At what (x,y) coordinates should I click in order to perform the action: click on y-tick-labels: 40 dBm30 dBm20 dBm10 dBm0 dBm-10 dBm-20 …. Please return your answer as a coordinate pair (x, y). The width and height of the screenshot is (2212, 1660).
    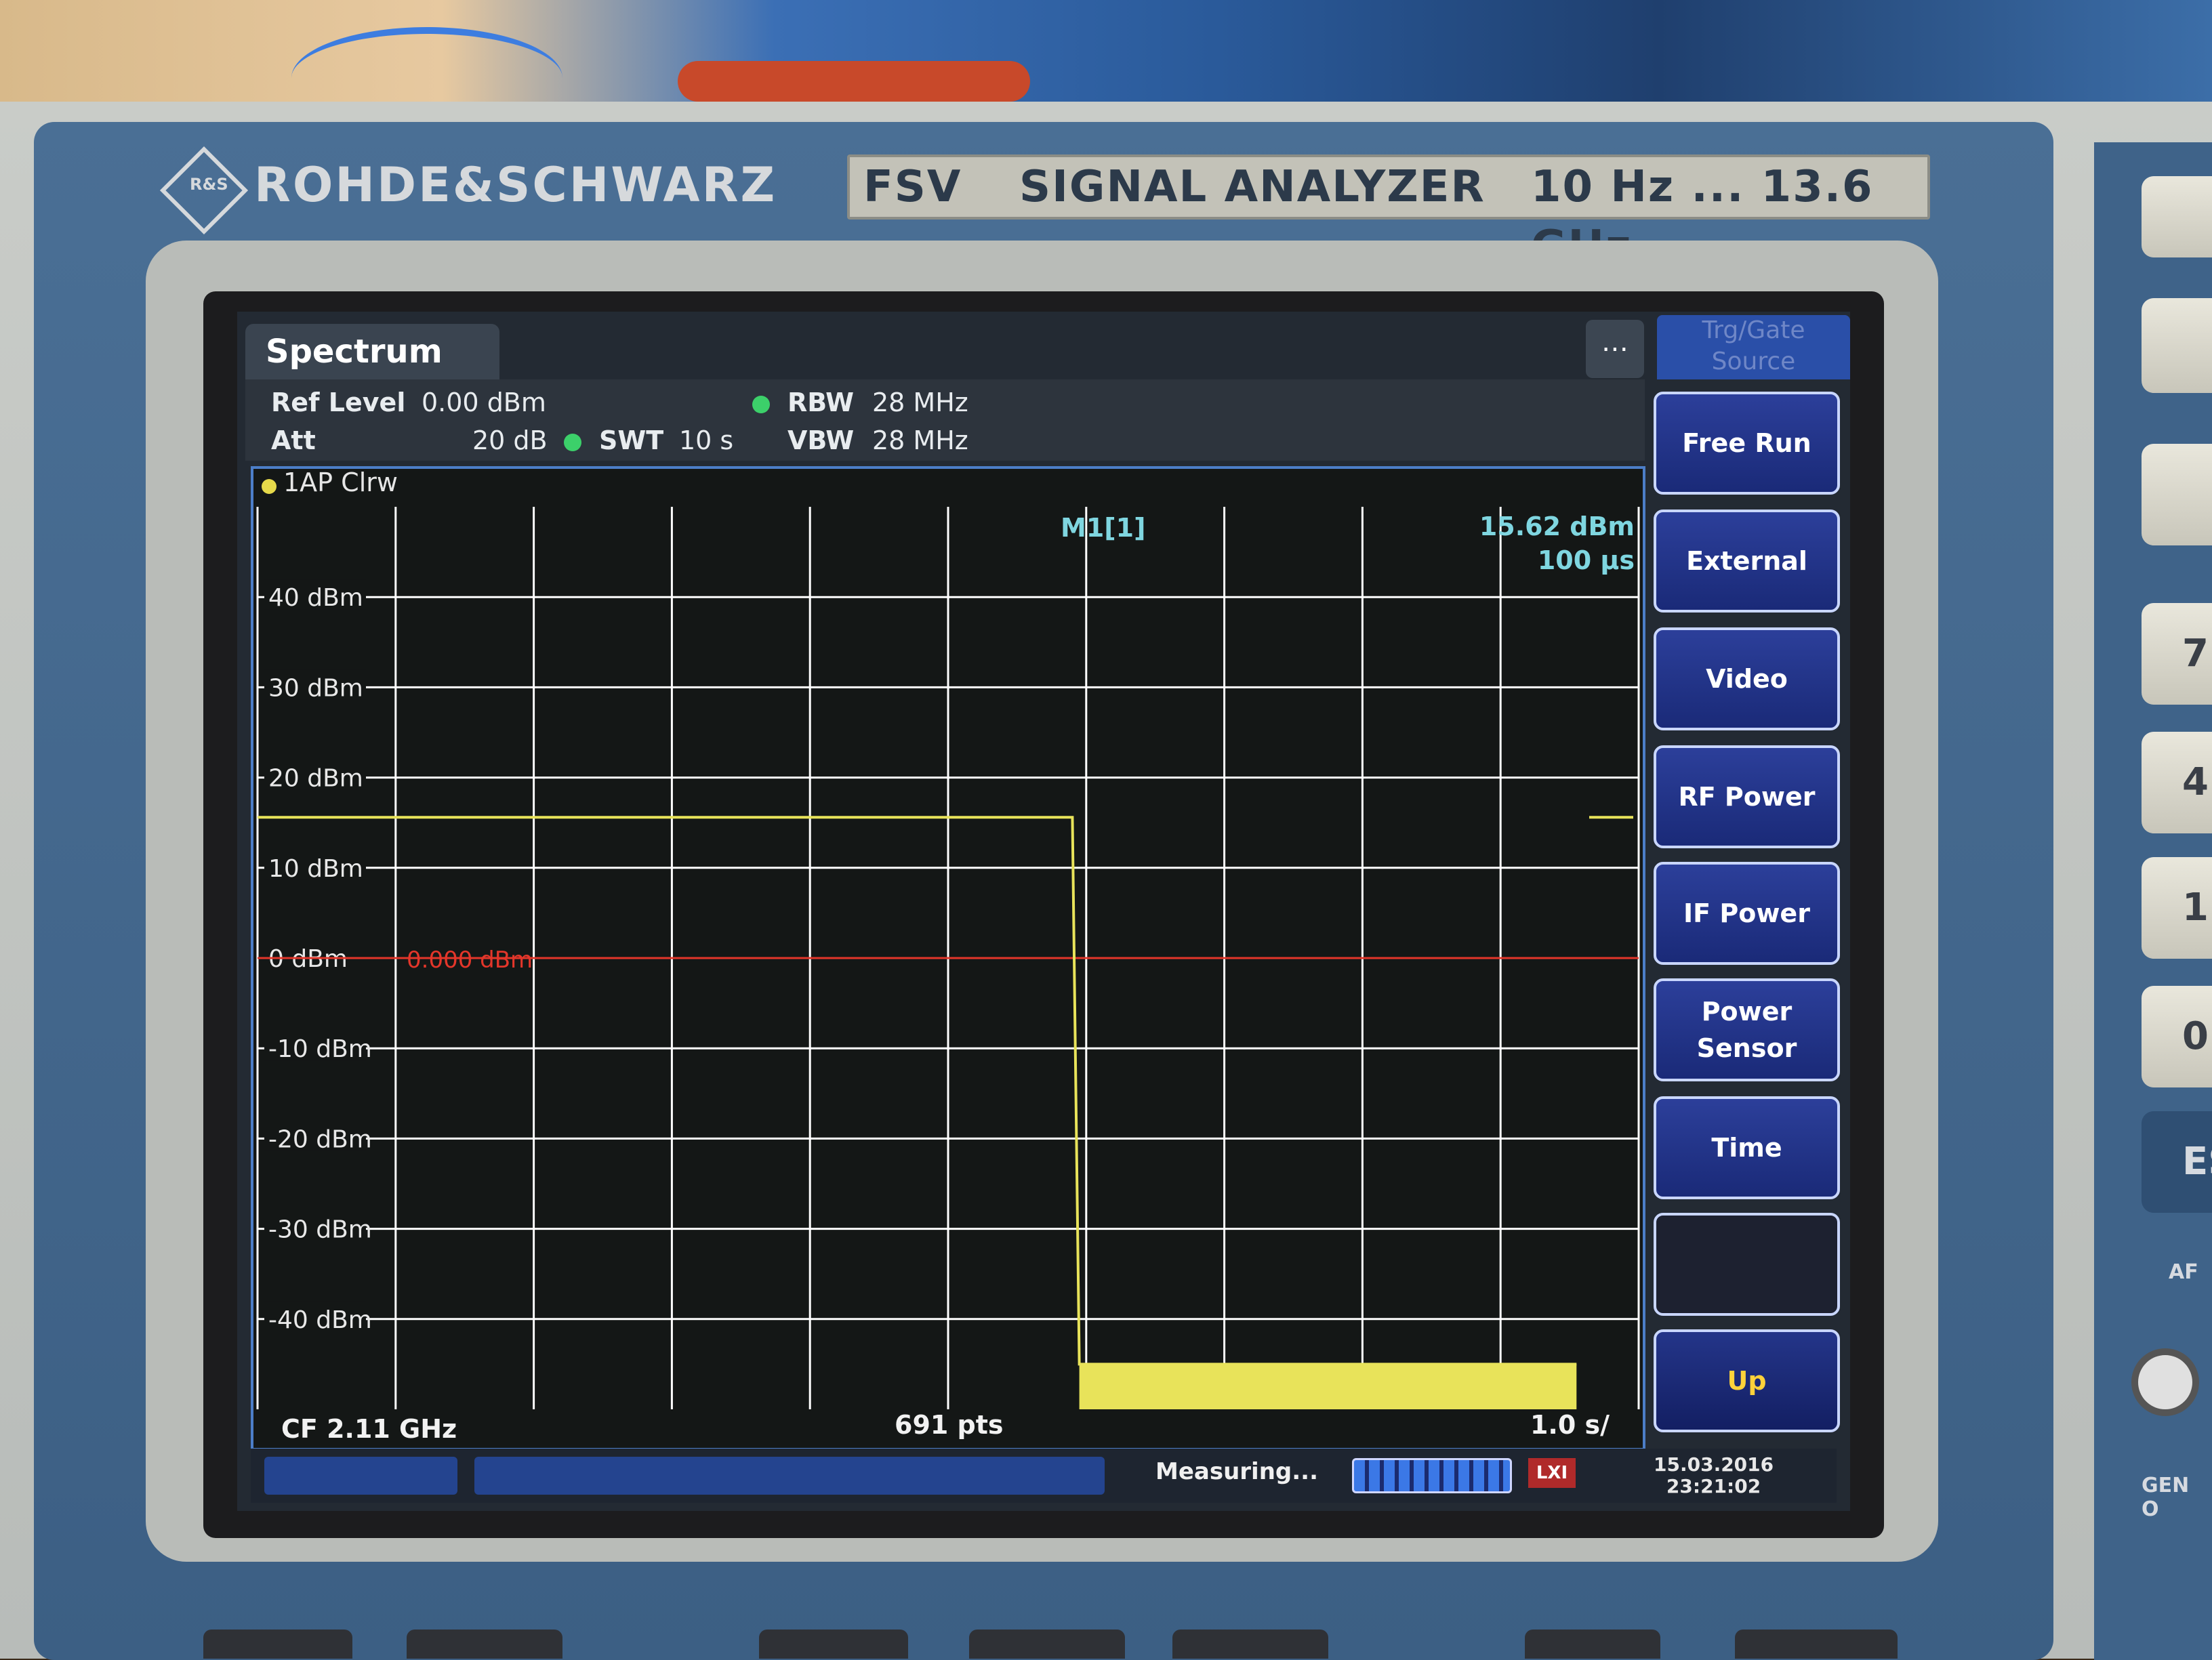
    Looking at the image, I should click on (318, 956).